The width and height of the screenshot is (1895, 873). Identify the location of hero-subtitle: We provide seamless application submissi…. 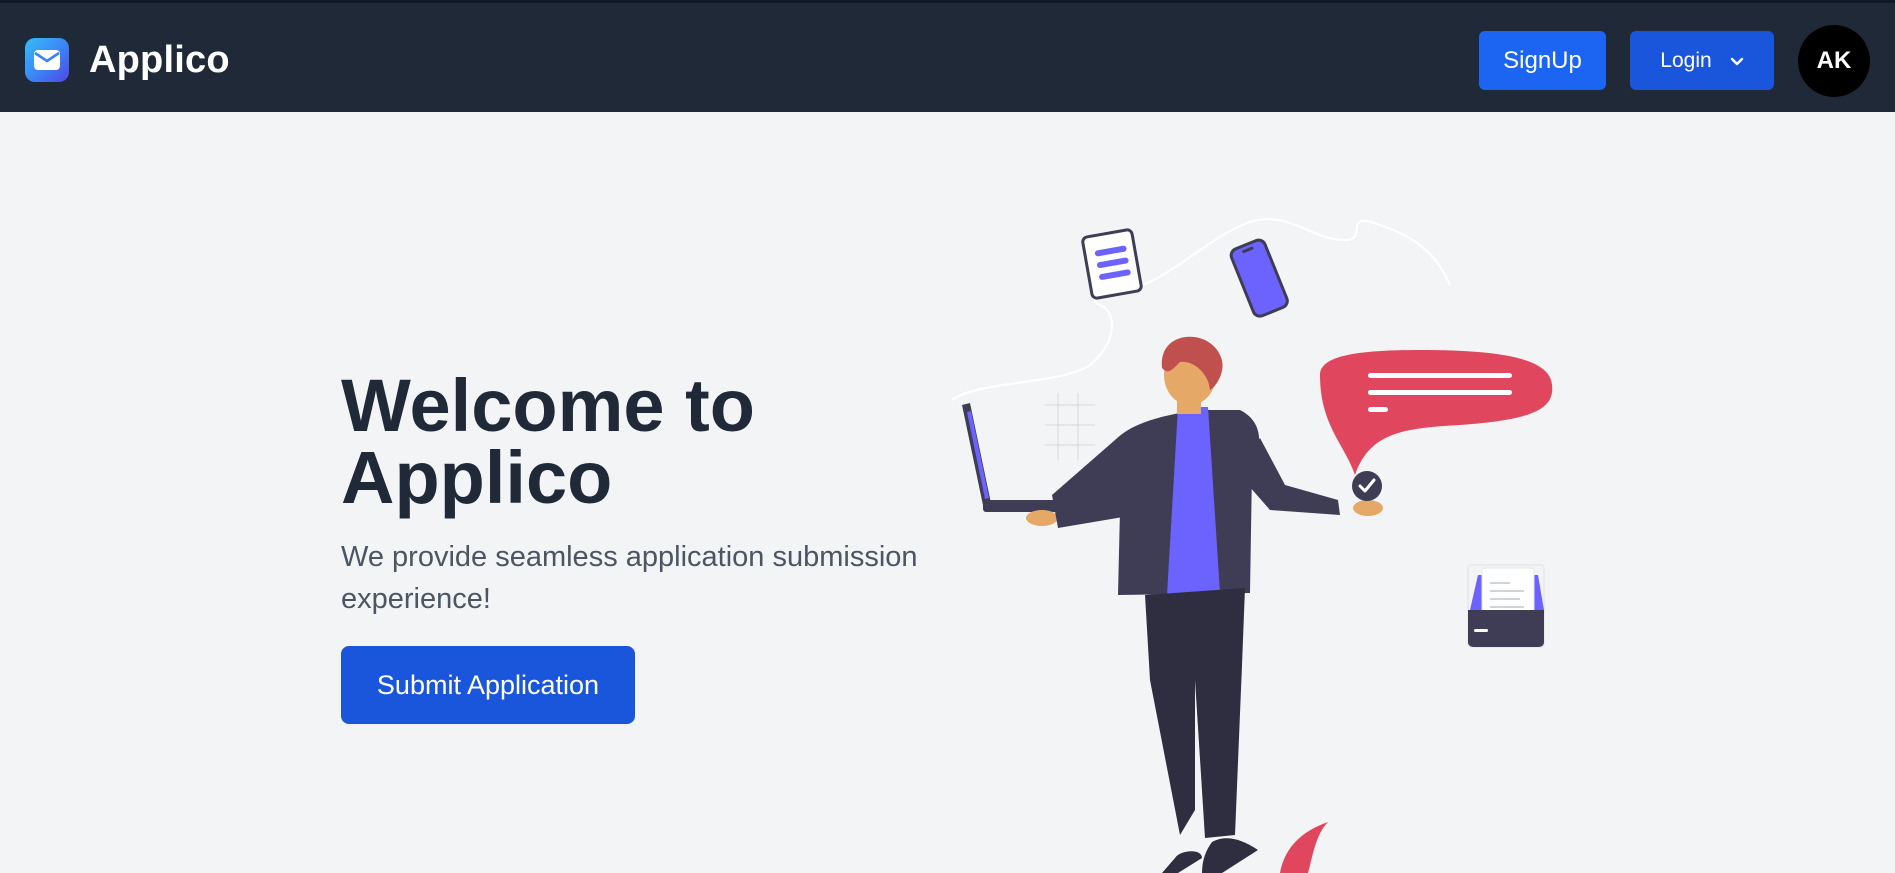
(629, 578).